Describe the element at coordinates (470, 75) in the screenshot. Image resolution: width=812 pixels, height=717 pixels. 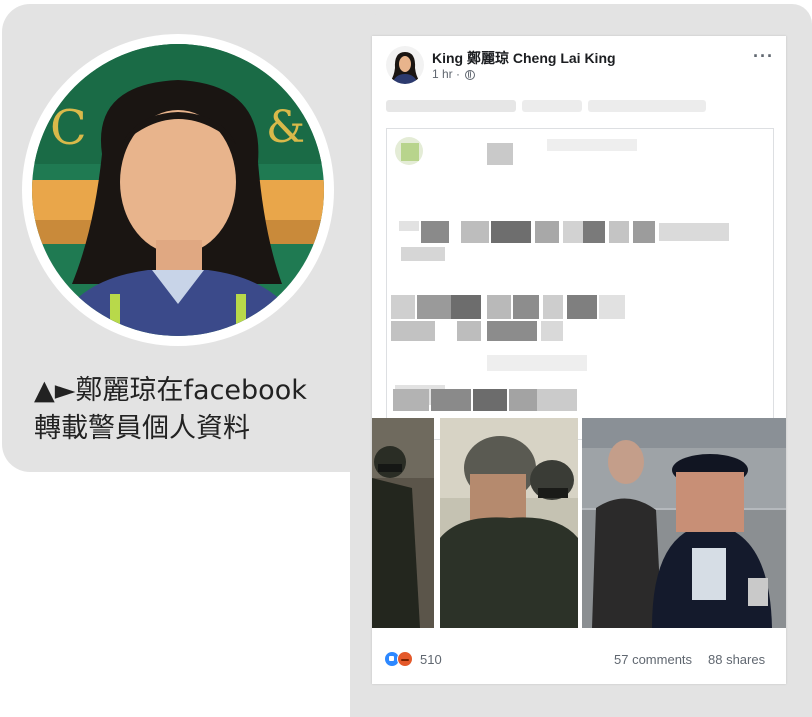
I see `globe-icon` at that location.